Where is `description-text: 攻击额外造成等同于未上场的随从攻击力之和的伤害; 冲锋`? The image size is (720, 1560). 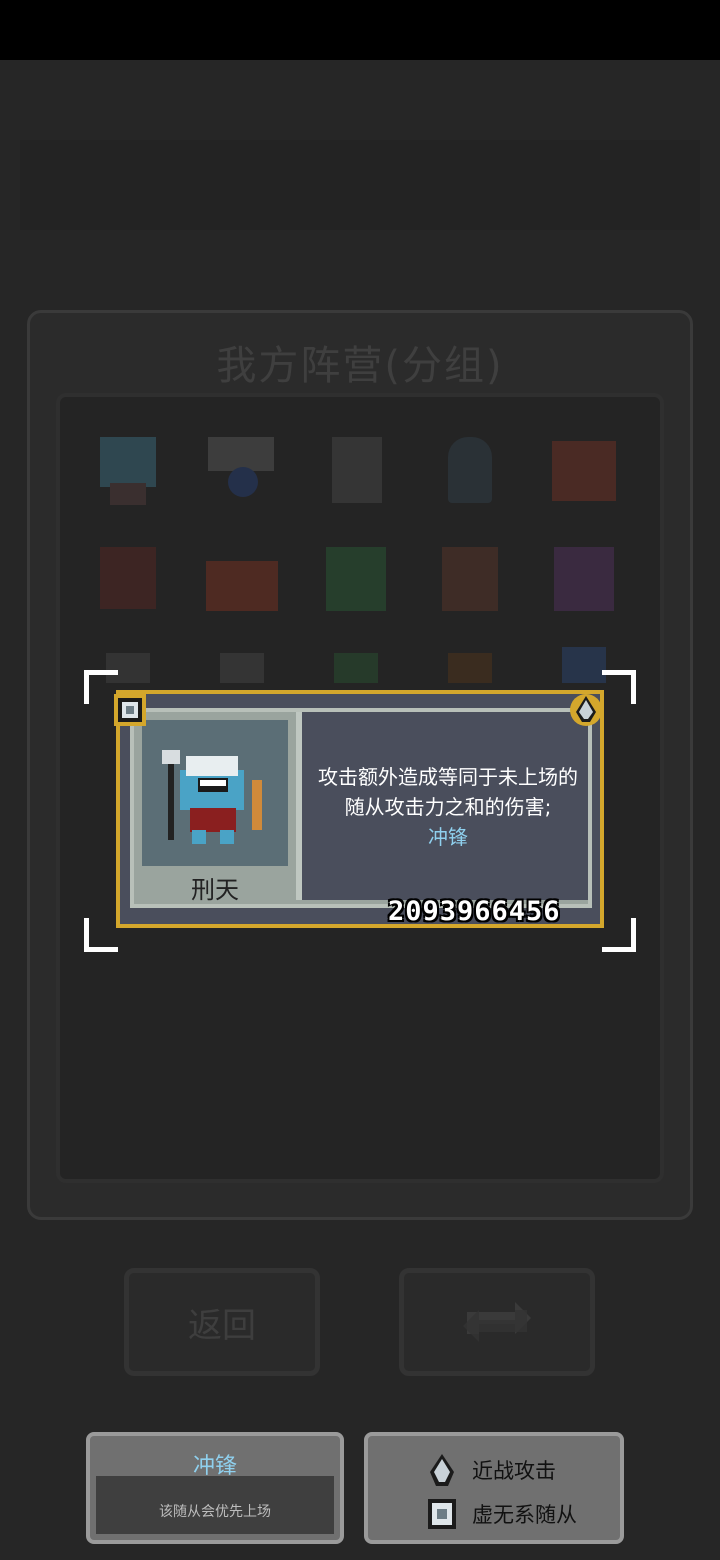
description-text: 攻击额外造成等同于未上场的随从攻击力之和的伤害; 冲锋 is located at coordinates (448, 807).